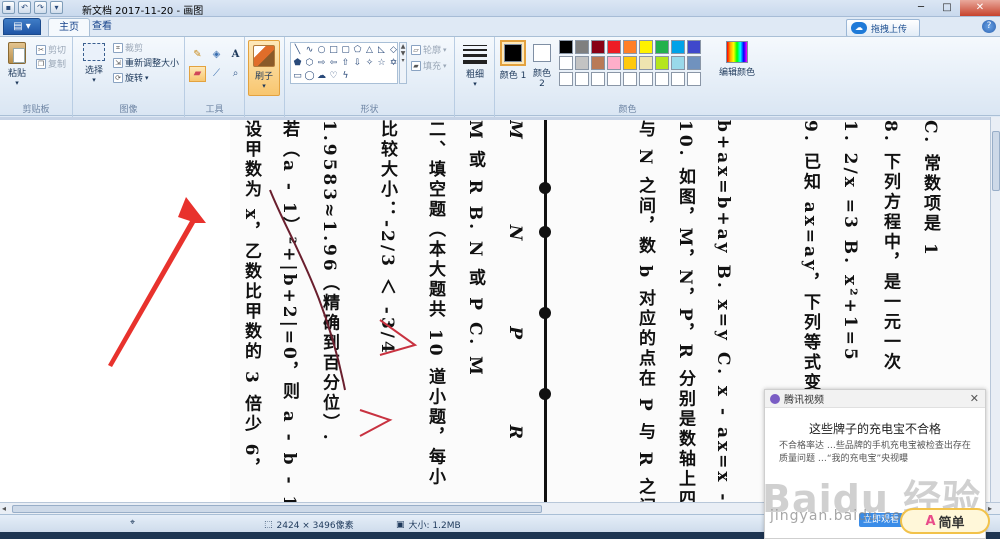  Describe the element at coordinates (214, 110) in the screenshot. I see `group-label-tools: 工具` at that location.